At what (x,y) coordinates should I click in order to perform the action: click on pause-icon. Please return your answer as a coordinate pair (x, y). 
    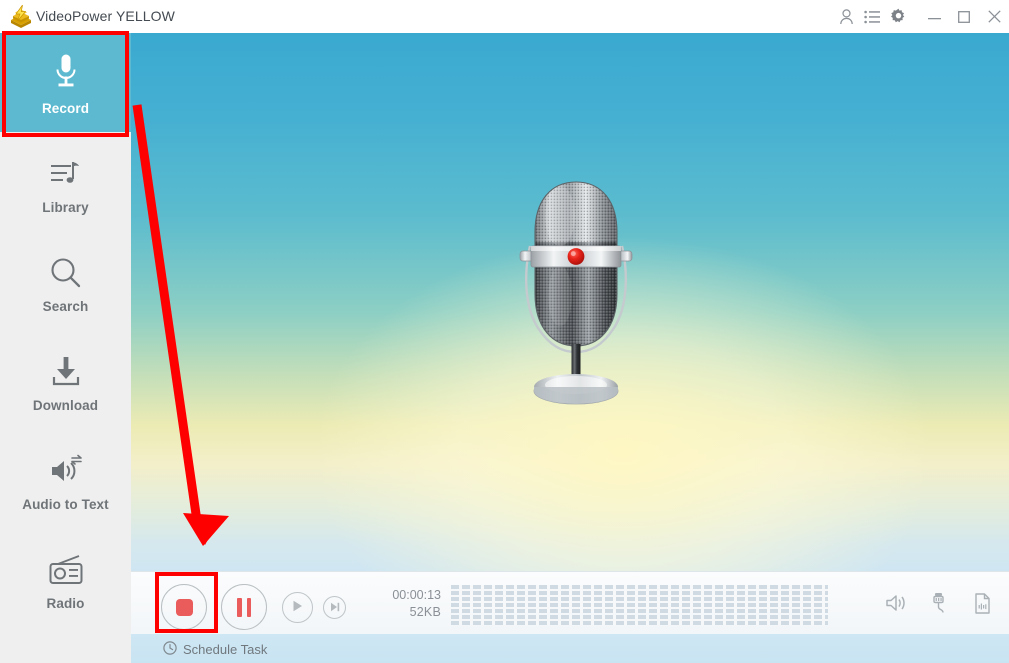
    Looking at the image, I should click on (244, 607).